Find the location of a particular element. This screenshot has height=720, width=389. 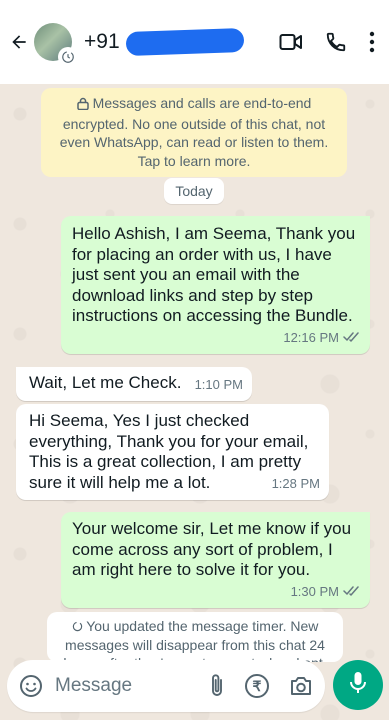

message-meta: 1:30 PM is located at coordinates (326, 592).